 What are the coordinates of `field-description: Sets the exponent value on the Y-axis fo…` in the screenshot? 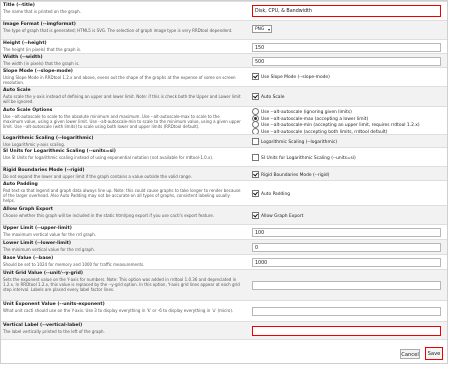 It's located at (121, 284).